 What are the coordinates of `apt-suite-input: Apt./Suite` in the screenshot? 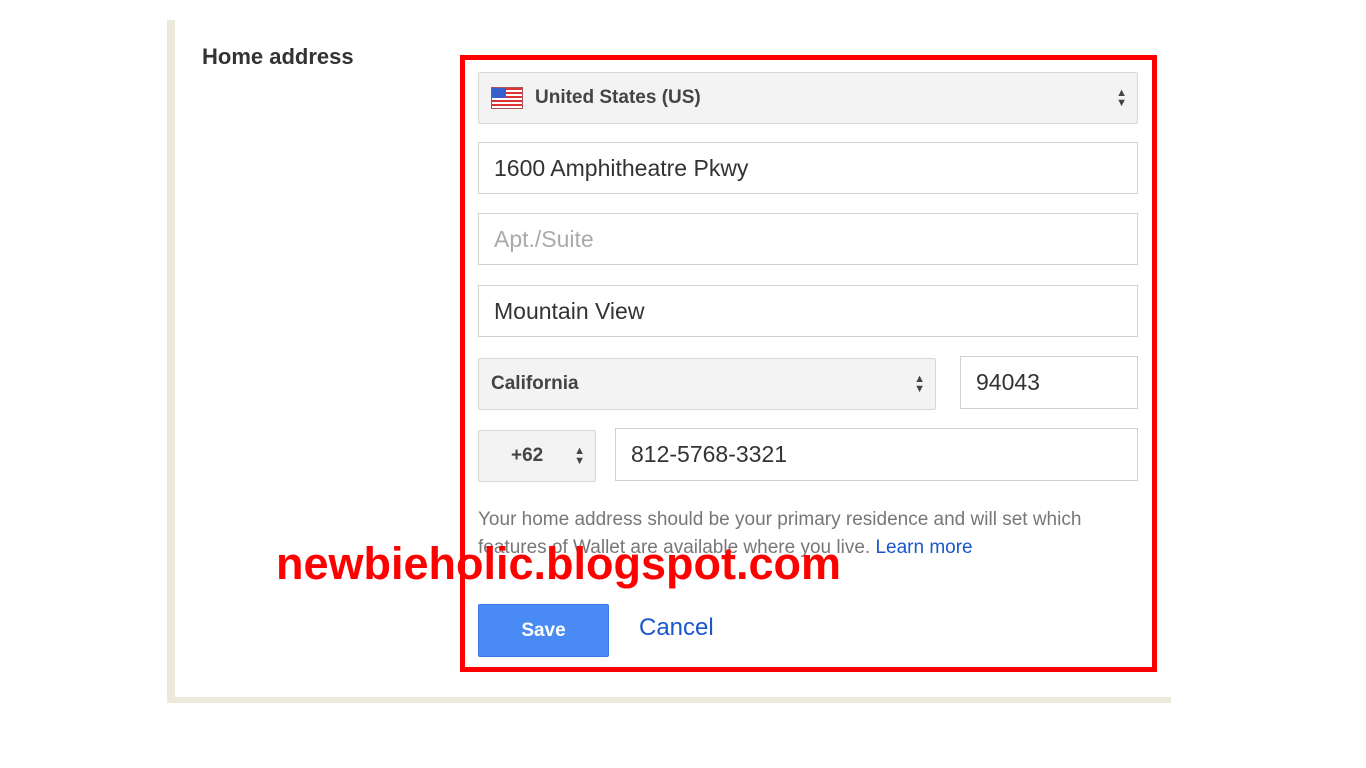 It's located at (808, 239).